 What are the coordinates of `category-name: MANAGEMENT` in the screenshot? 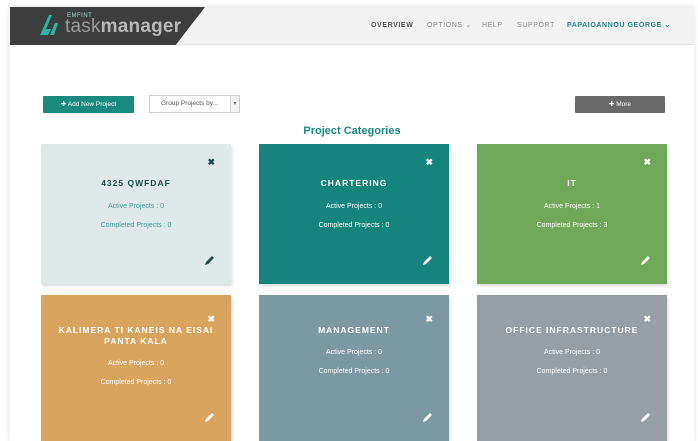 It's located at (354, 330).